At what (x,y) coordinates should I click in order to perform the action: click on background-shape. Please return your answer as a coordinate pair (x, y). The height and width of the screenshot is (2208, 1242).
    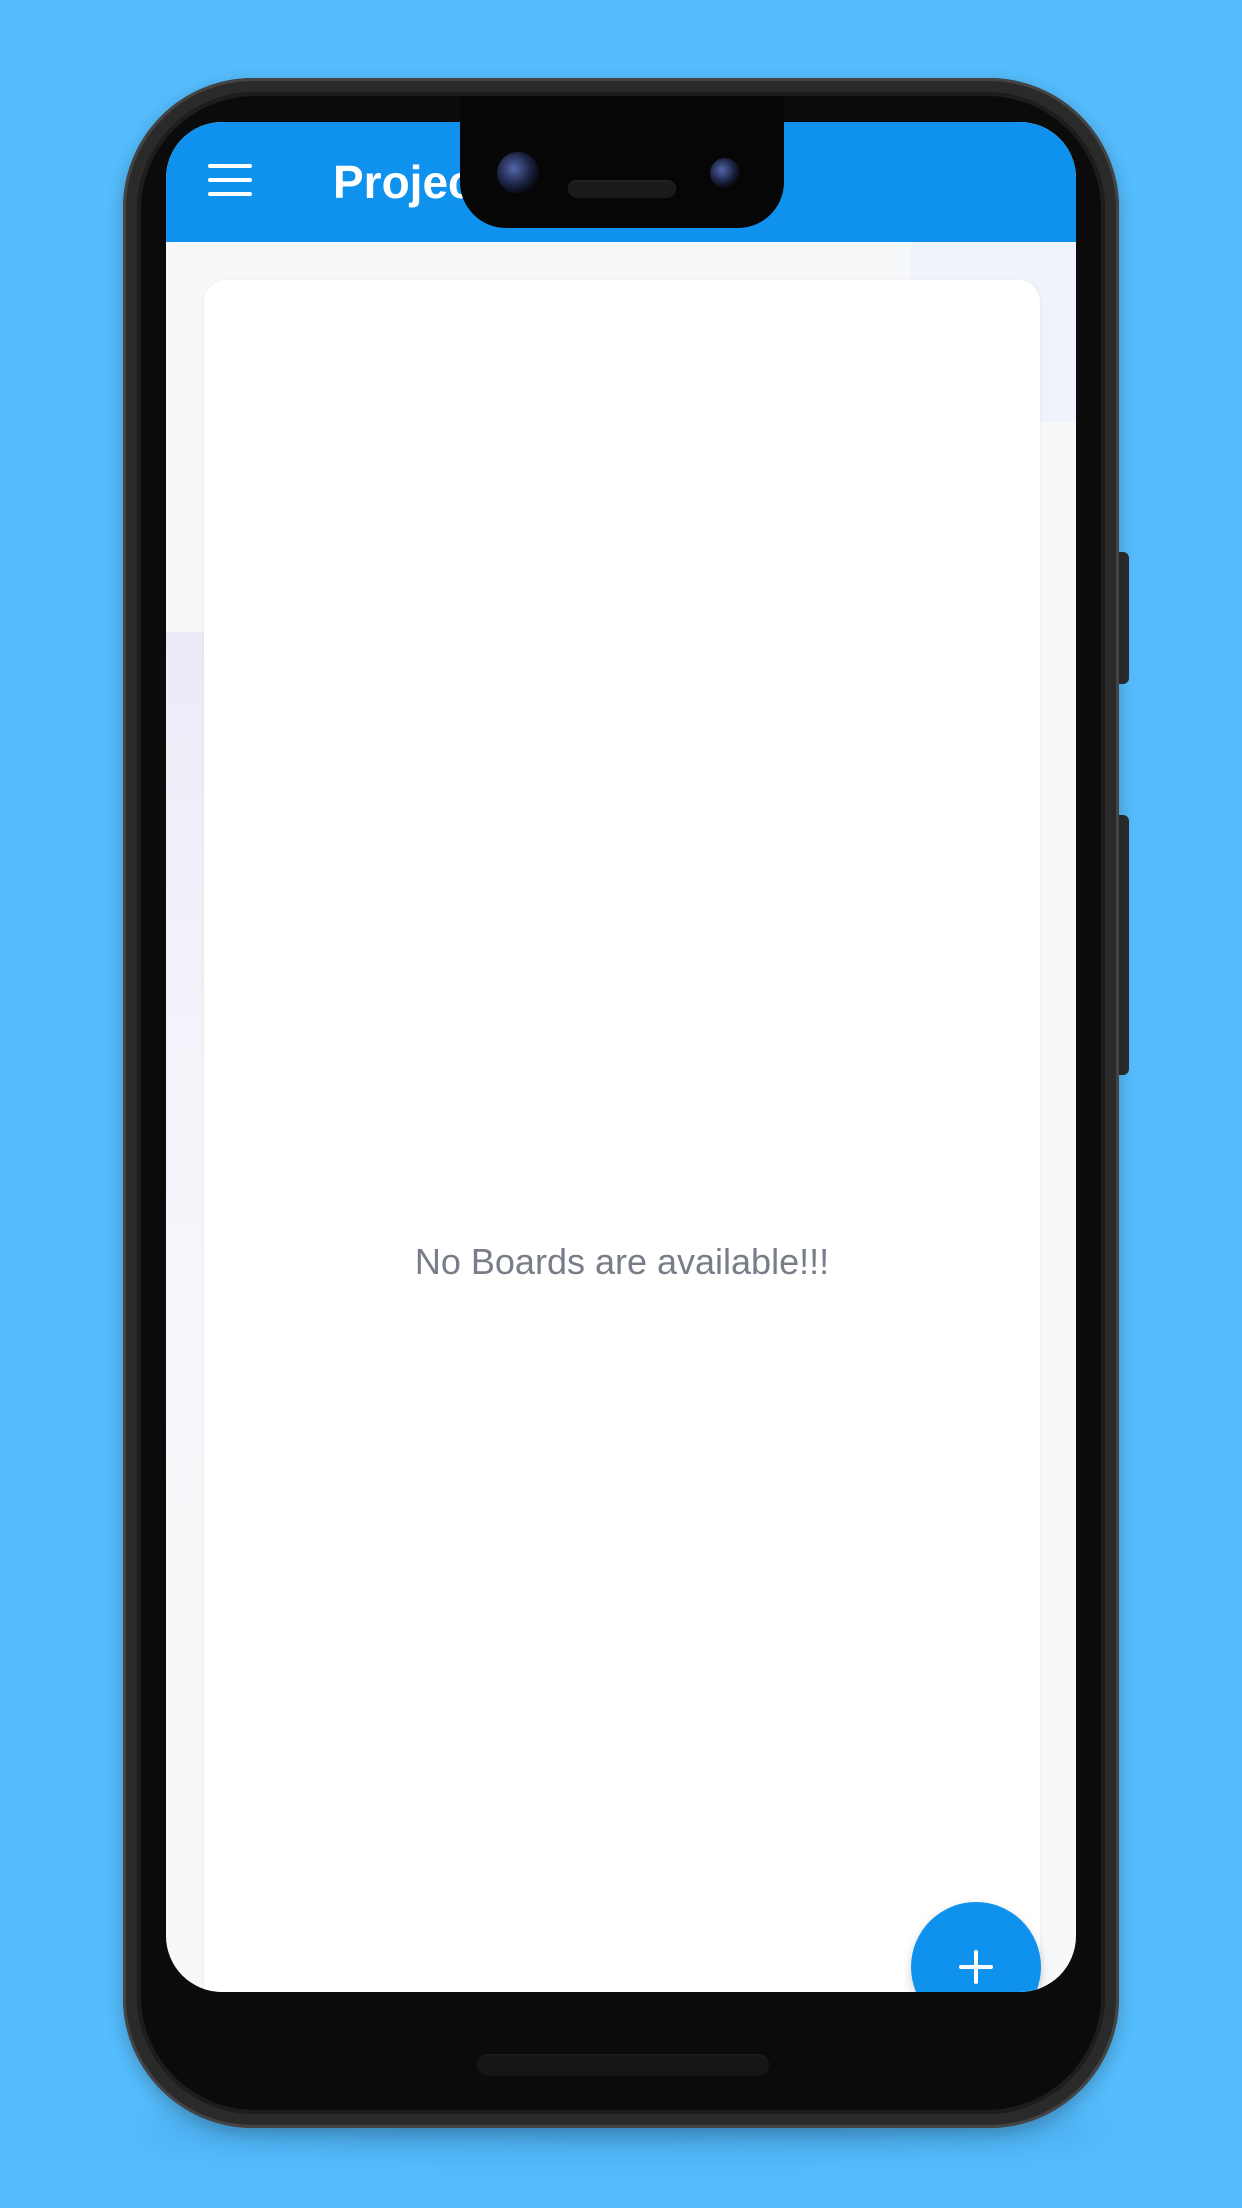
    Looking at the image, I should click on (186, 1132).